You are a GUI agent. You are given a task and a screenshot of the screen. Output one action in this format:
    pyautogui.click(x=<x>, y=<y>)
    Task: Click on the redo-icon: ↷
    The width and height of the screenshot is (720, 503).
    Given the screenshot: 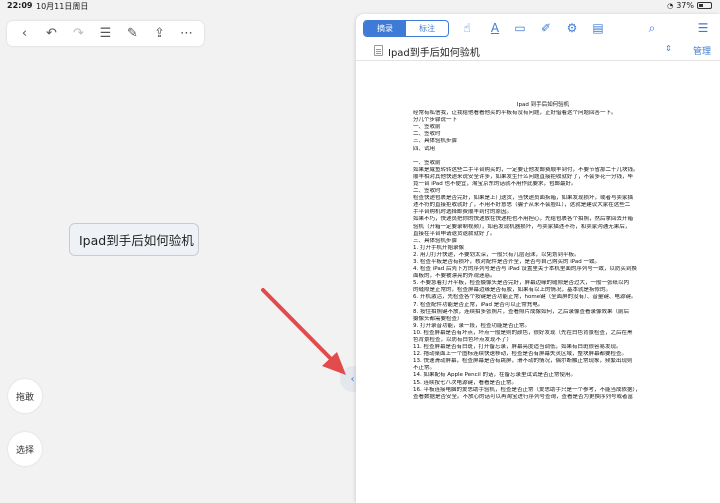 What is the action you would take?
    pyautogui.click(x=78, y=33)
    